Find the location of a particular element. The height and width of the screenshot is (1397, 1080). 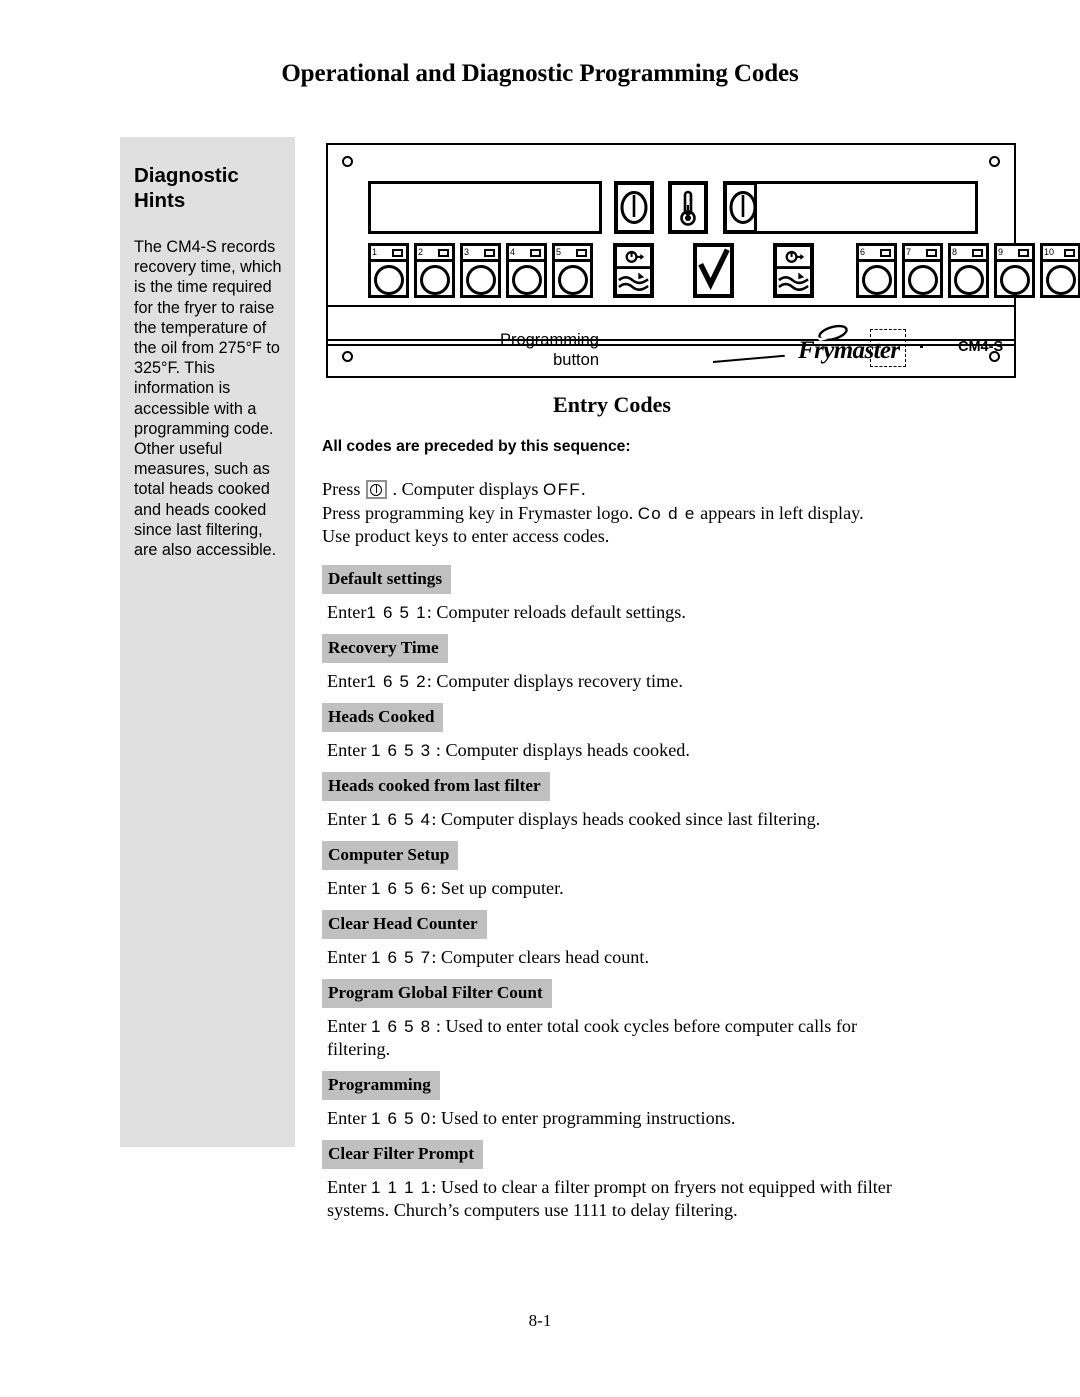

entry-code: 1 6 5 6 is located at coordinates (401, 888).